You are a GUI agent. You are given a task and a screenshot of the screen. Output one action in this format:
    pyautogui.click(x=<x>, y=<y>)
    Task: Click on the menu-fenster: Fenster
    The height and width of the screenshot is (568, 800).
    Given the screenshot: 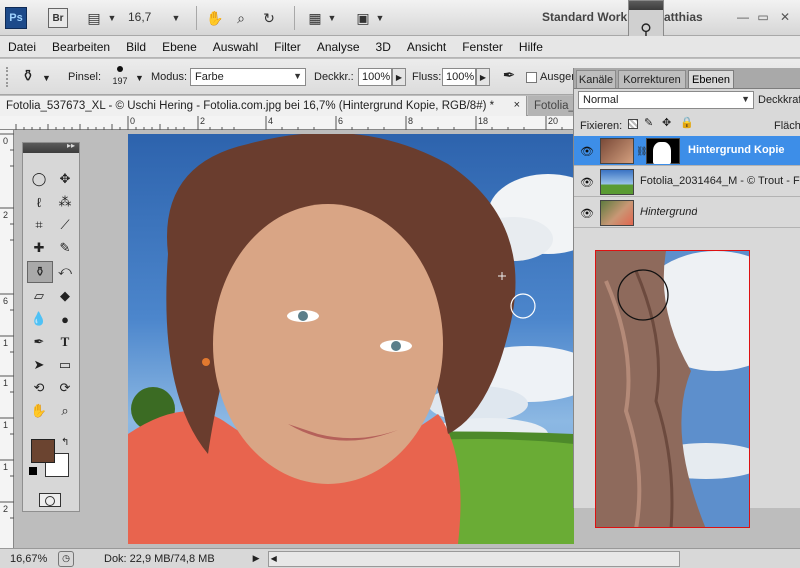 What is the action you would take?
    pyautogui.click(x=482, y=47)
    